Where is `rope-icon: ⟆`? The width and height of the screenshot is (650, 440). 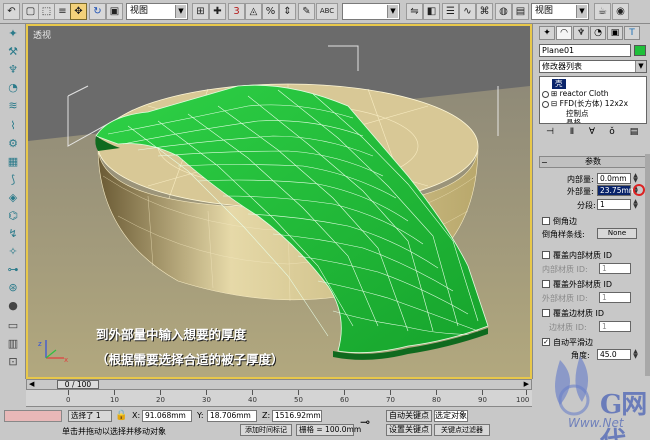
rope-icon: ⟆ is located at coordinates (13, 180).